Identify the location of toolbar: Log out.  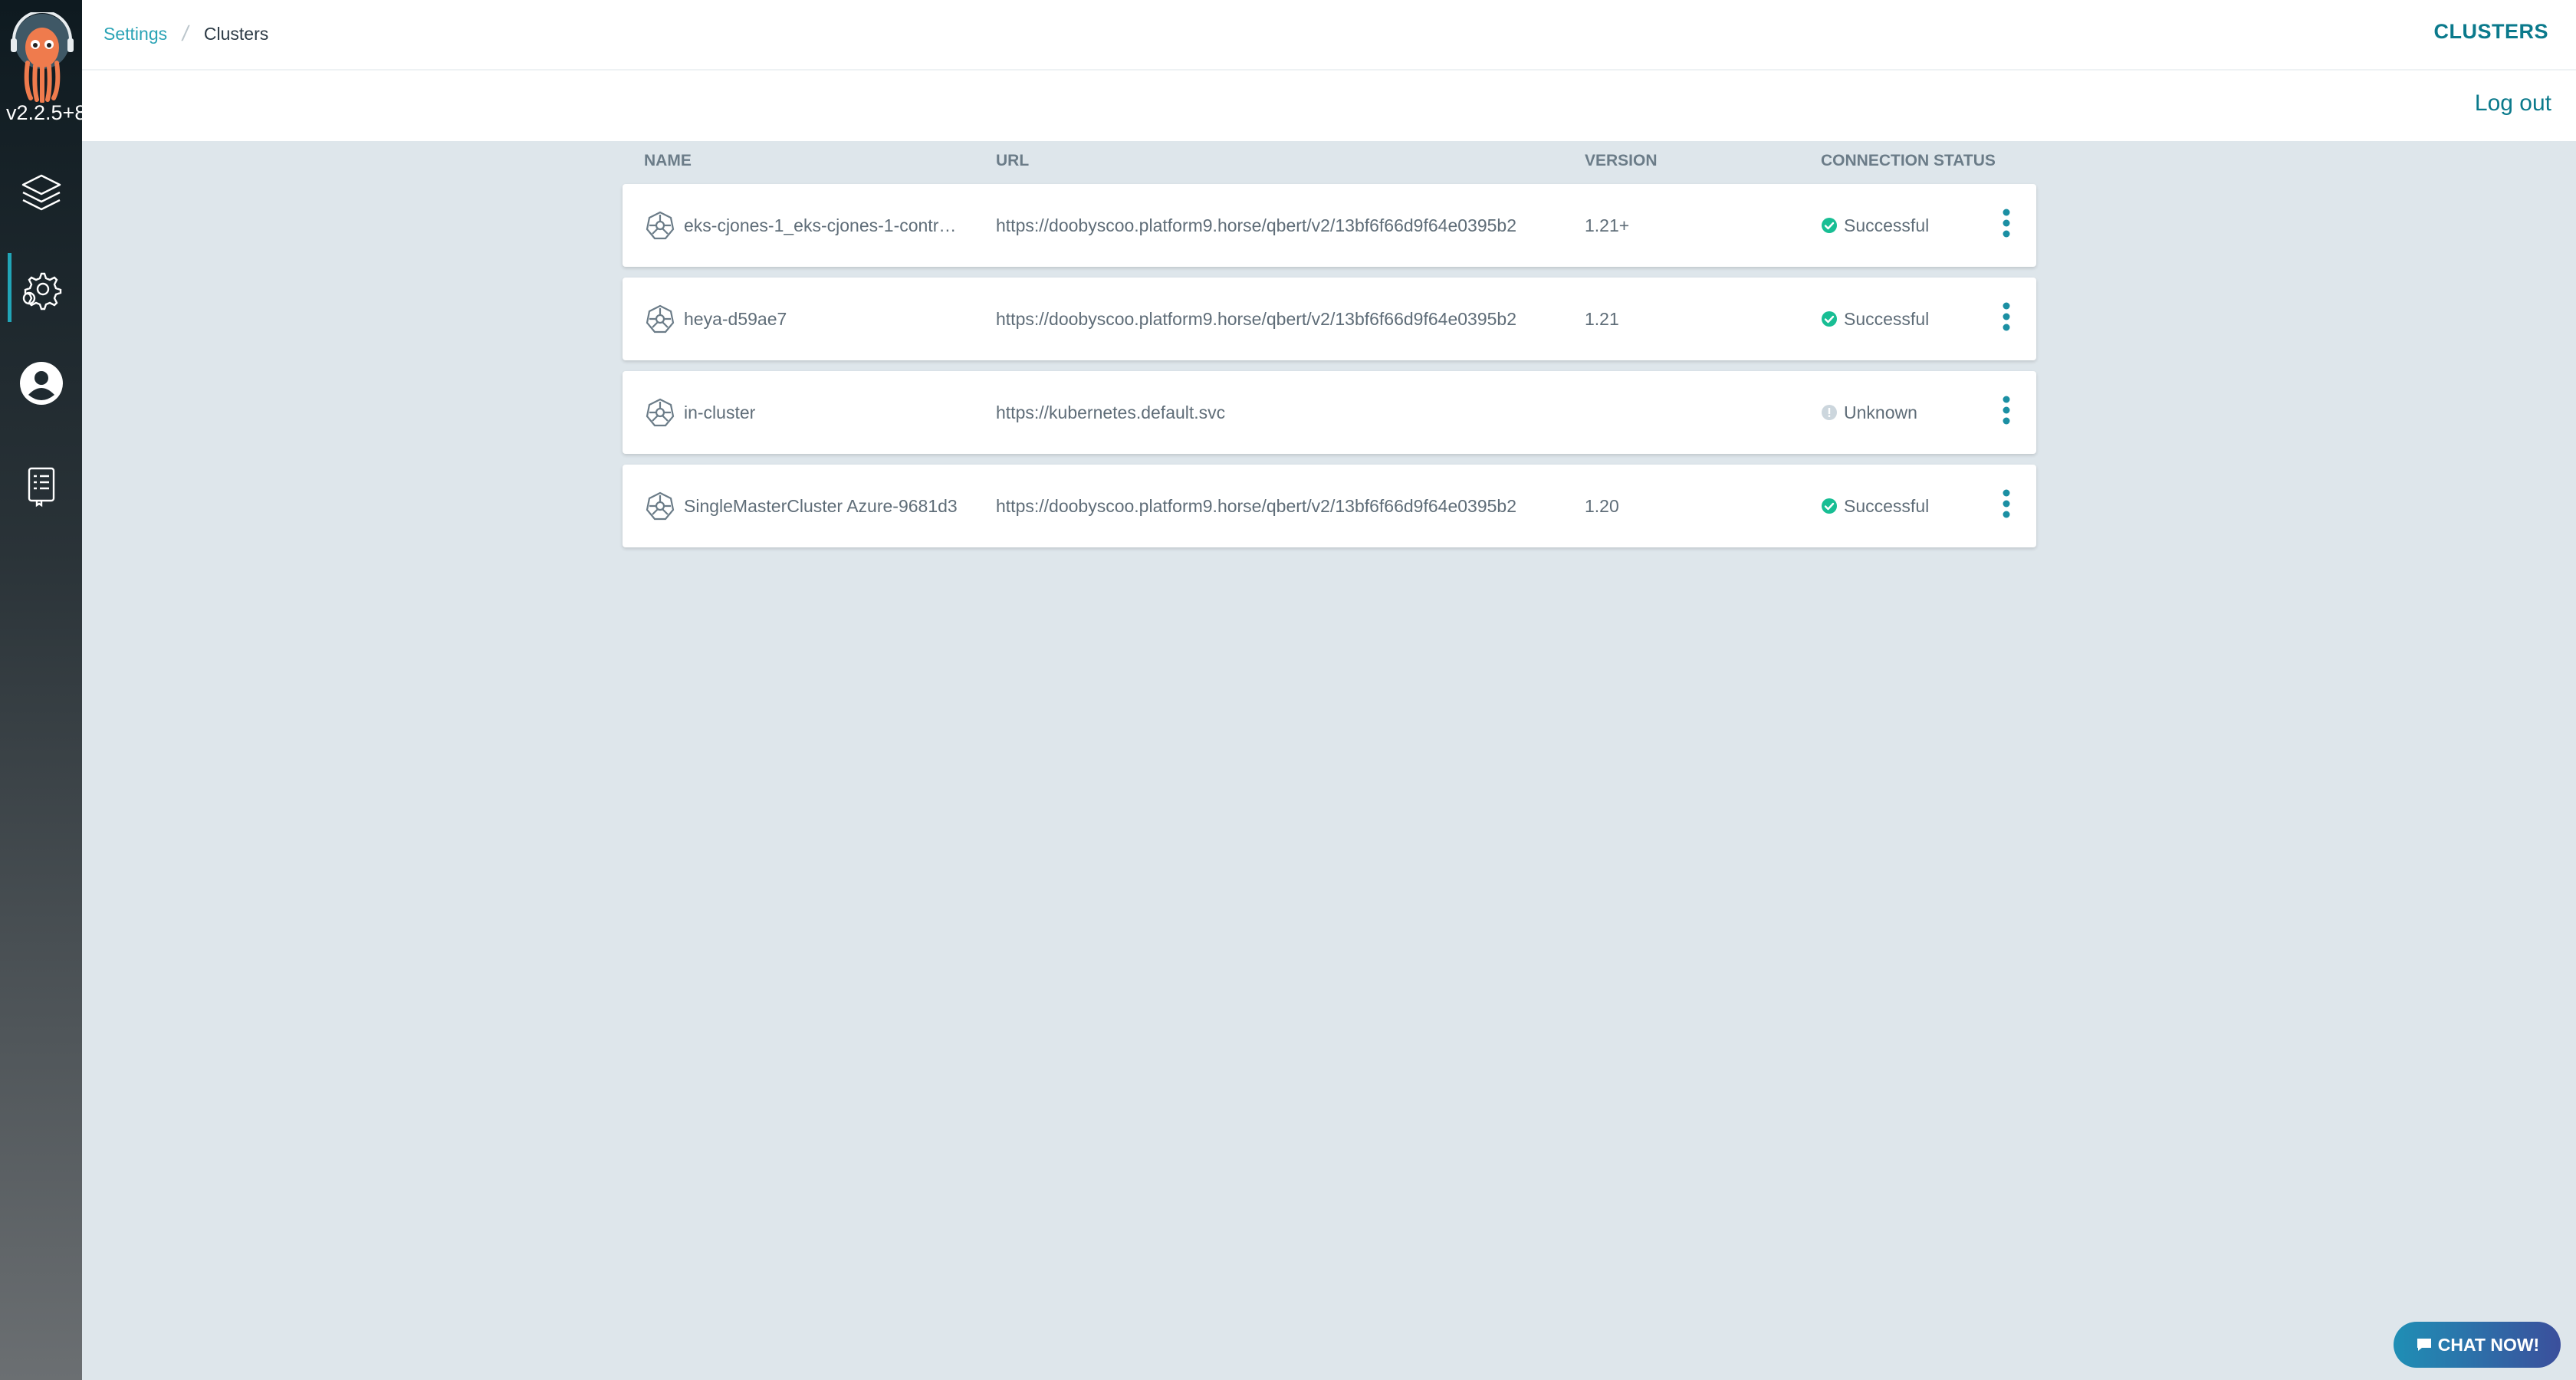
(1329, 106).